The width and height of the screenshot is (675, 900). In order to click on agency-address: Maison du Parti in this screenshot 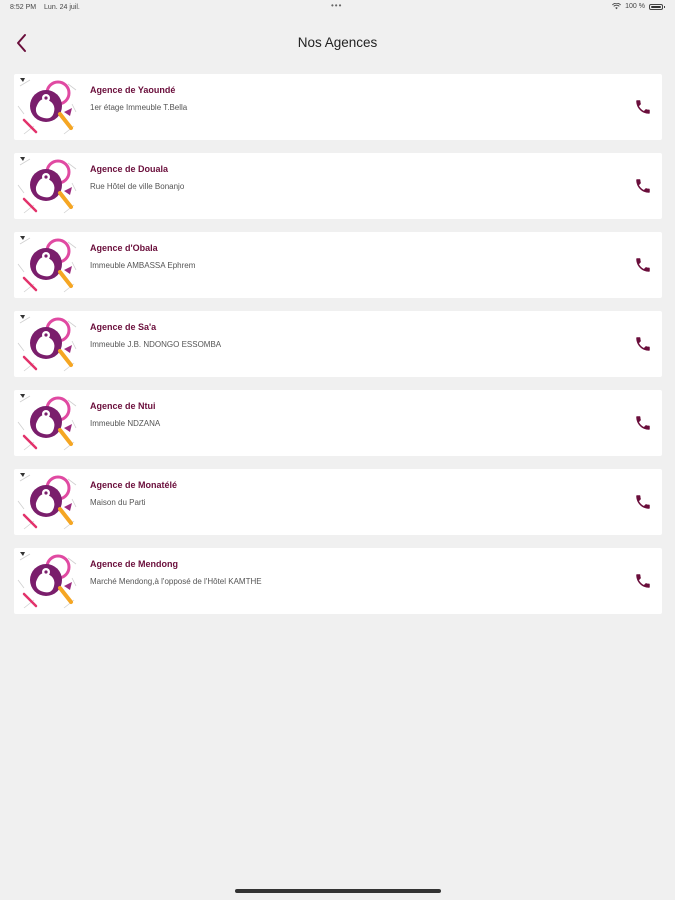, I will do `click(118, 502)`.